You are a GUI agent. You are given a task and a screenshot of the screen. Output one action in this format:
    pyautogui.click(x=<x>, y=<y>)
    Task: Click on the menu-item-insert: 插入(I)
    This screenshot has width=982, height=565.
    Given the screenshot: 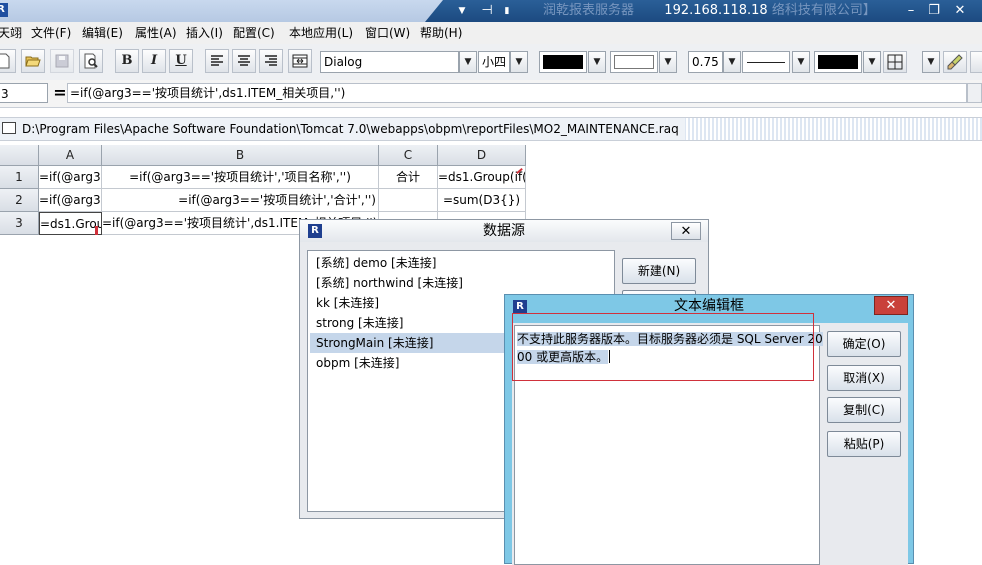 What is the action you would take?
    pyautogui.click(x=204, y=33)
    